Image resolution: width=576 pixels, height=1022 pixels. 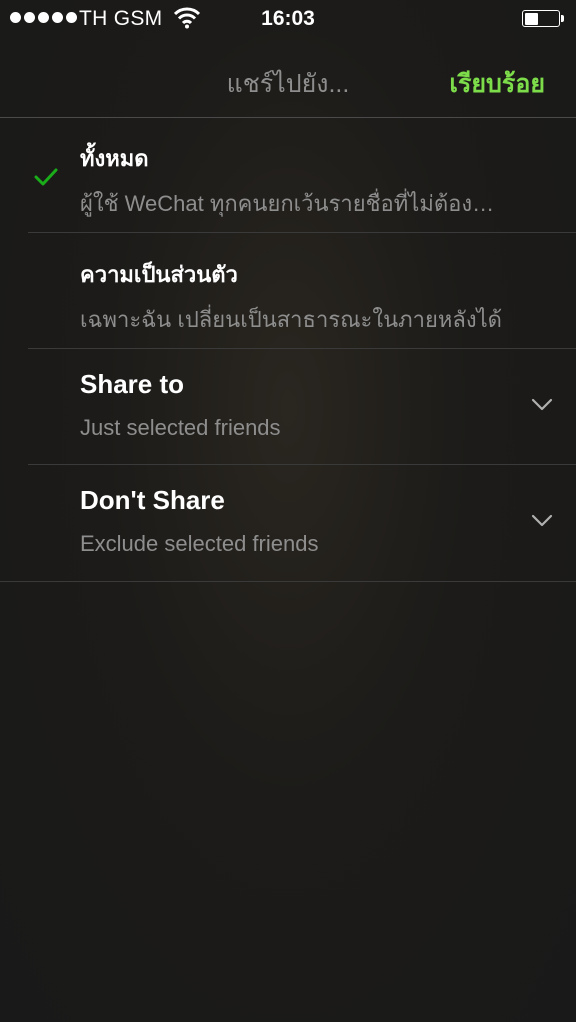 What do you see at coordinates (543, 18) in the screenshot?
I see `battery-icon` at bounding box center [543, 18].